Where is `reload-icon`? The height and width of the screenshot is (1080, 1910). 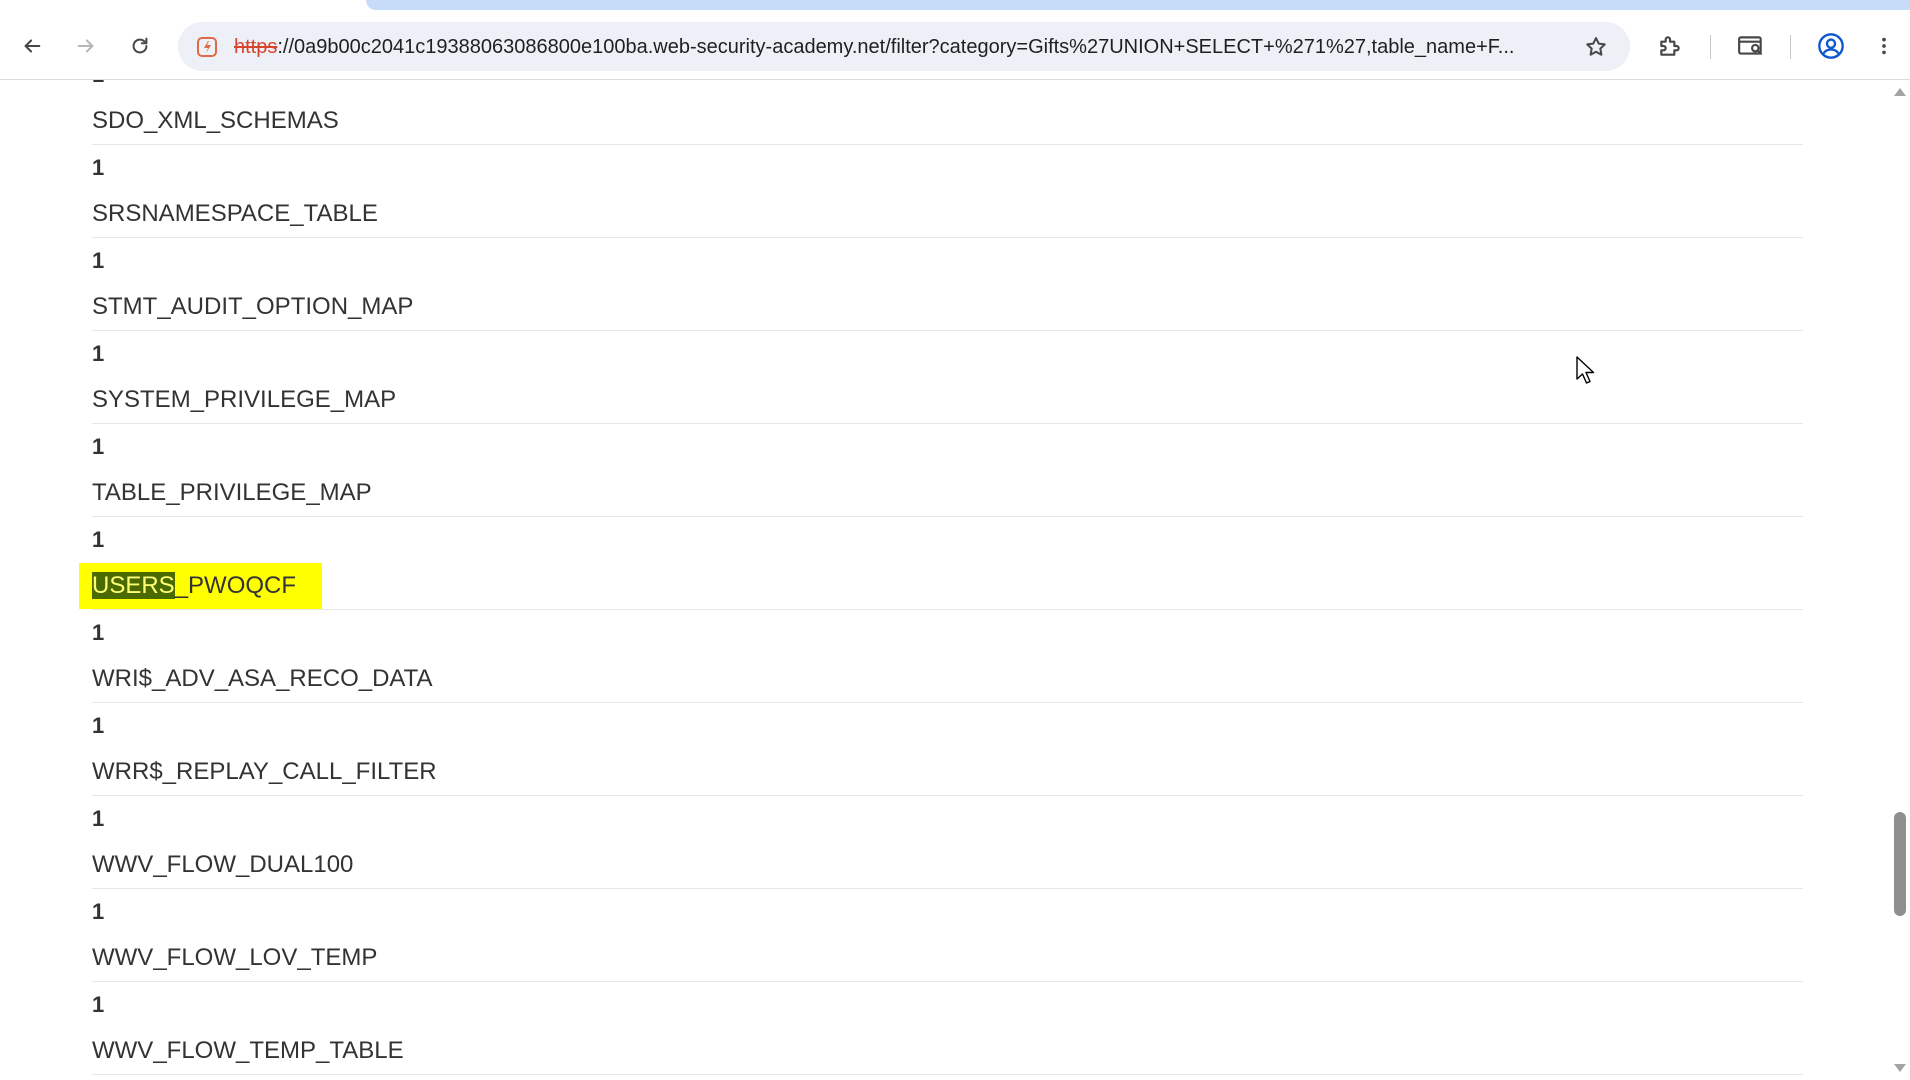 reload-icon is located at coordinates (140, 45).